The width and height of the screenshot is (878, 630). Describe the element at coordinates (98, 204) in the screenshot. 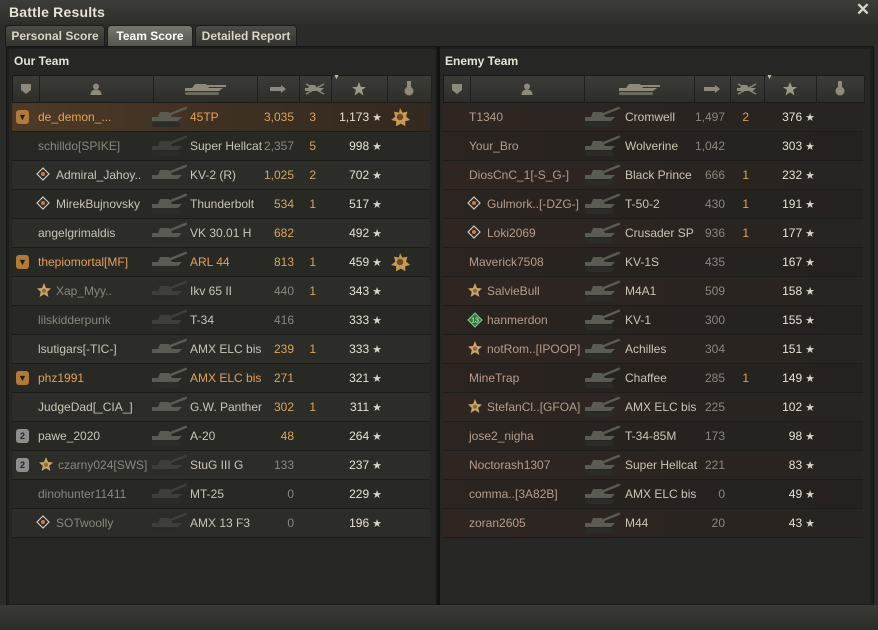

I see `player-name: MirekBujnovsky` at that location.